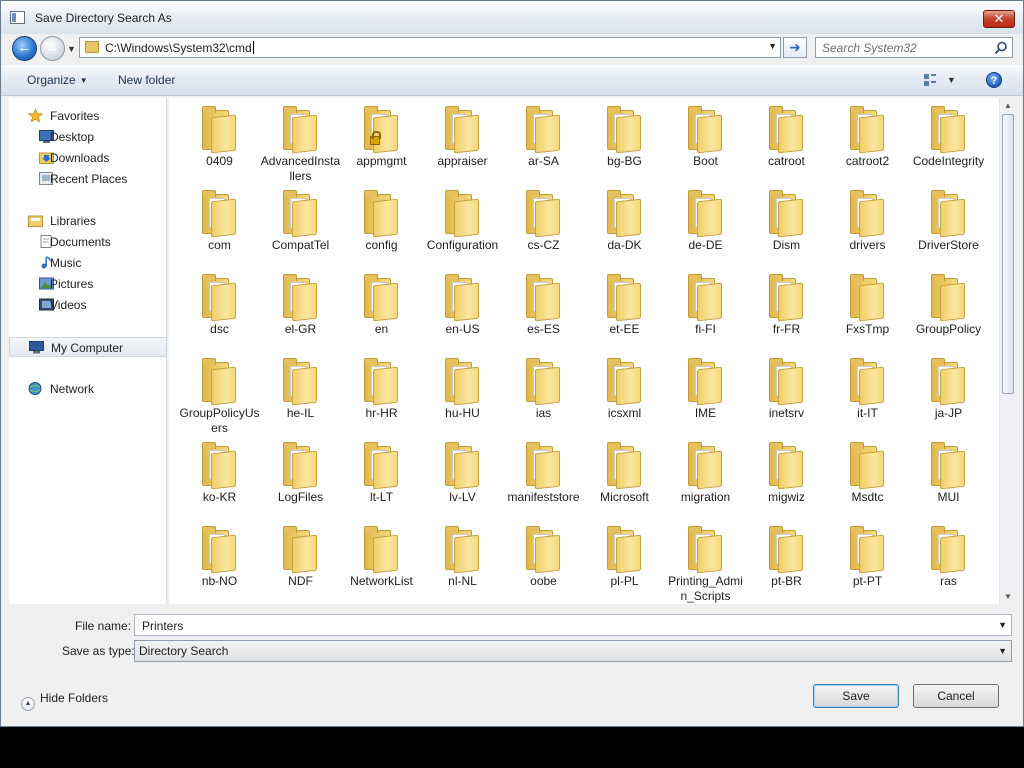 This screenshot has width=1024, height=768. Describe the element at coordinates (999, 19) in the screenshot. I see `close-button: ✕` at that location.